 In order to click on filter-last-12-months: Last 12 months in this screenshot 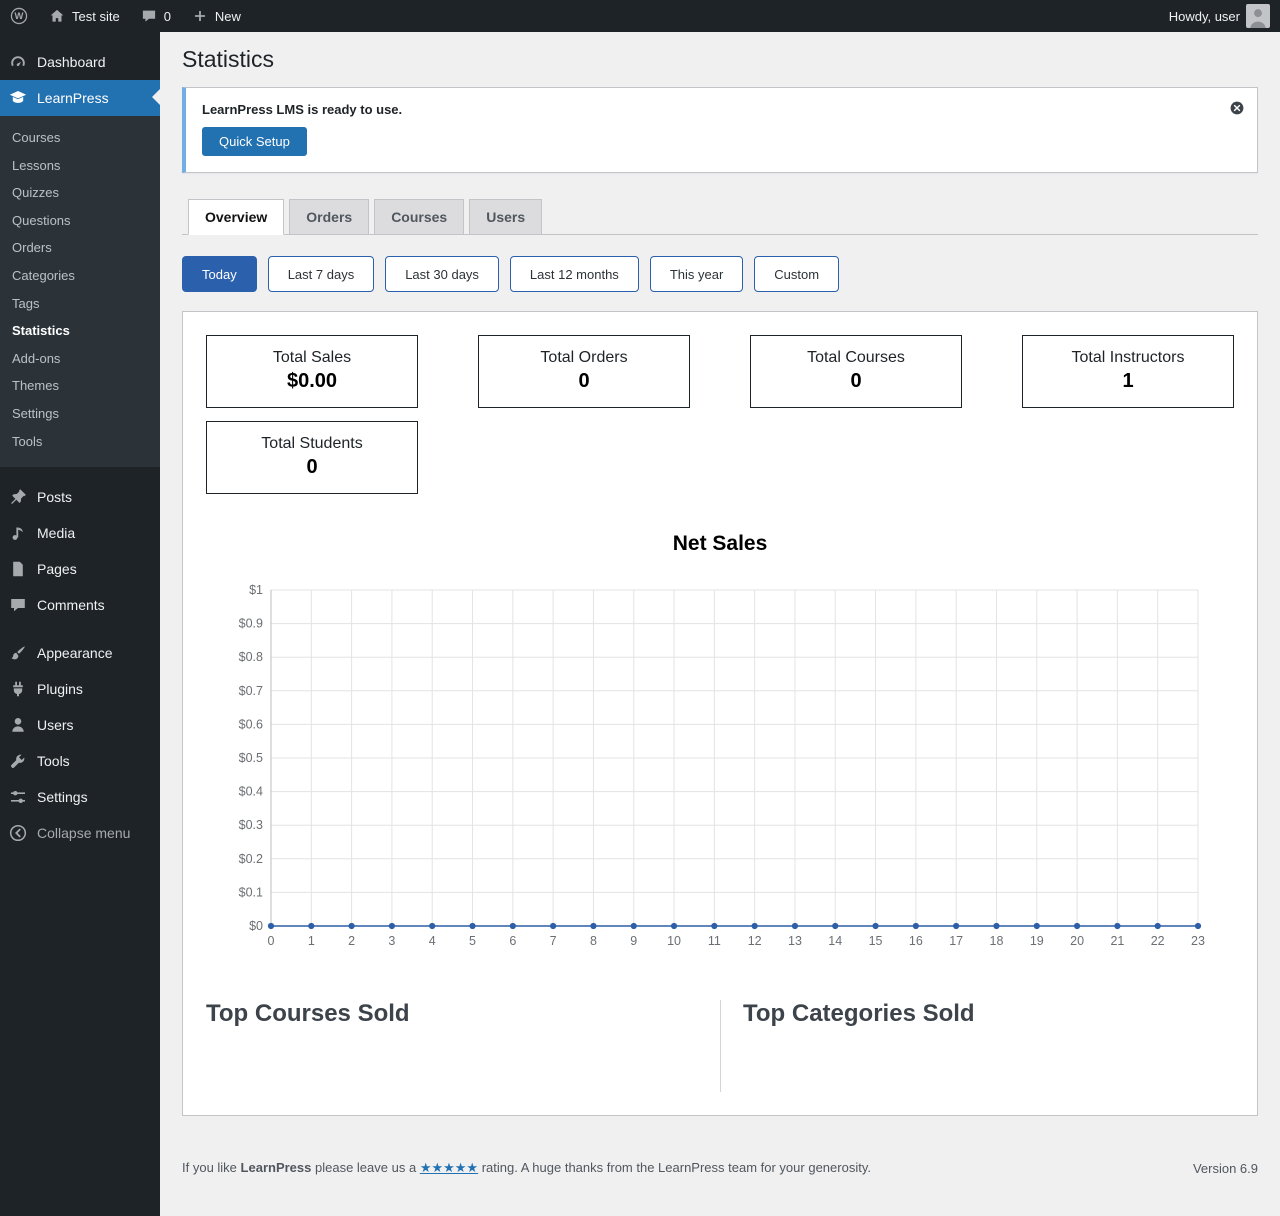, I will do `click(574, 274)`.